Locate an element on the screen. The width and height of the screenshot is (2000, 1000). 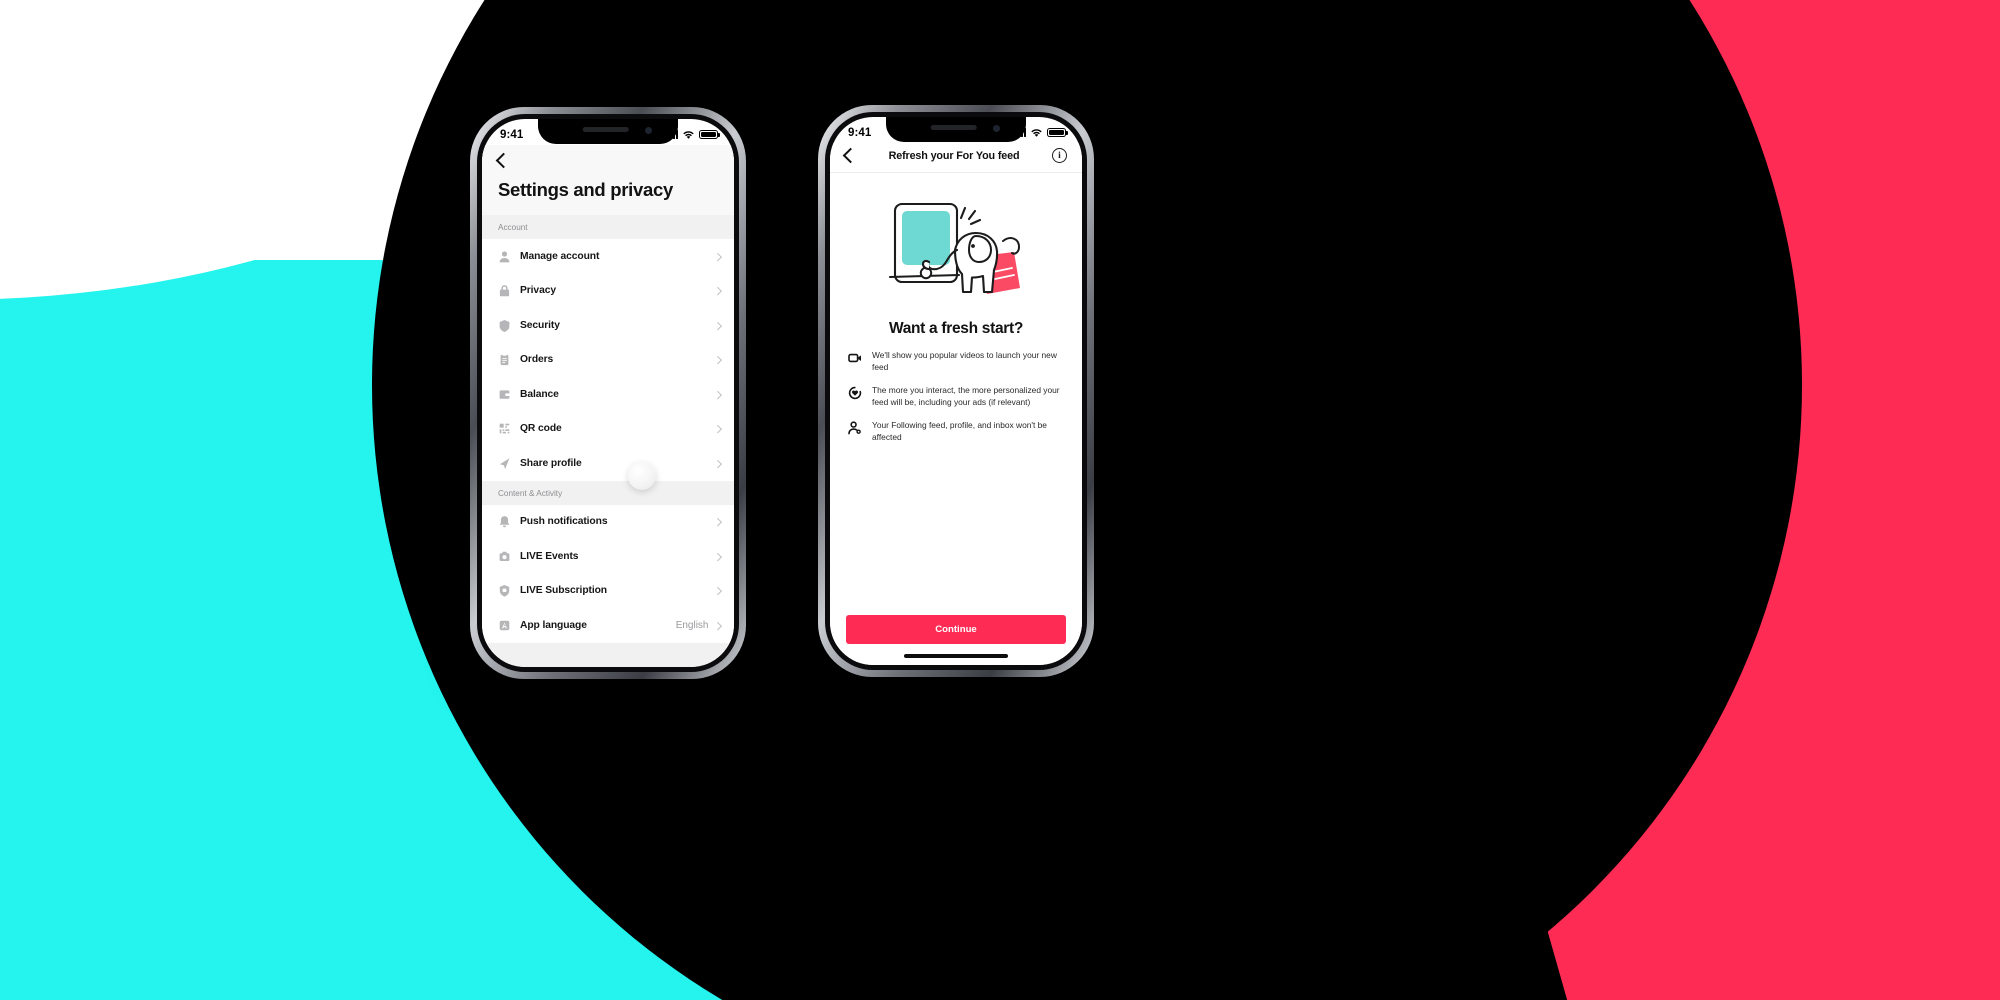
settings-row-qr-code: QR code is located at coordinates (608, 429).